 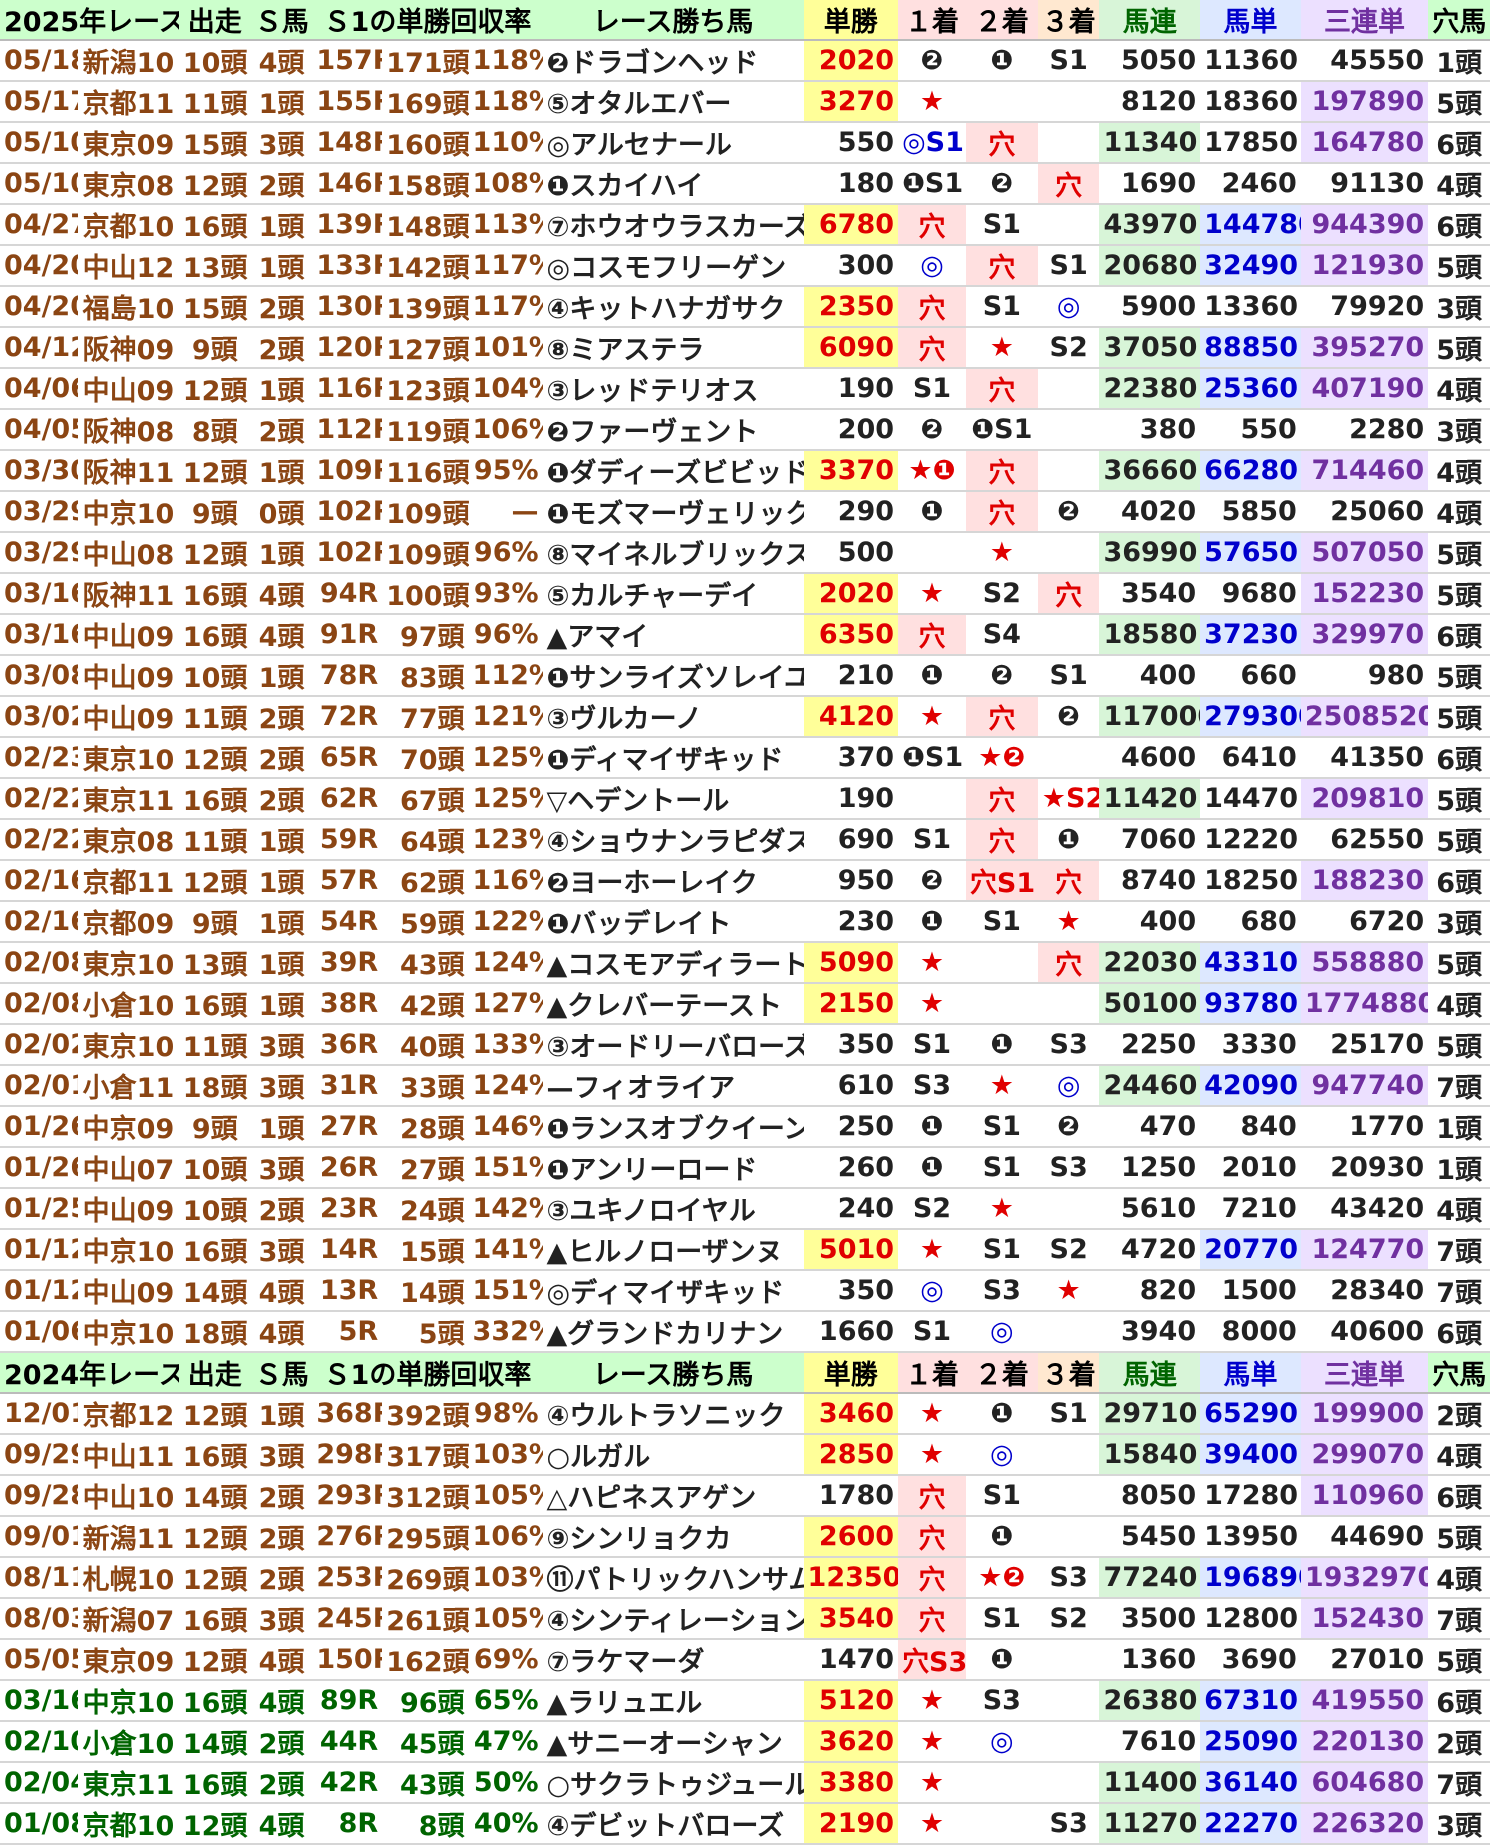 What do you see at coordinates (1364, 1496) in the screenshot?
I see `sanrentan-payout: 110960` at bounding box center [1364, 1496].